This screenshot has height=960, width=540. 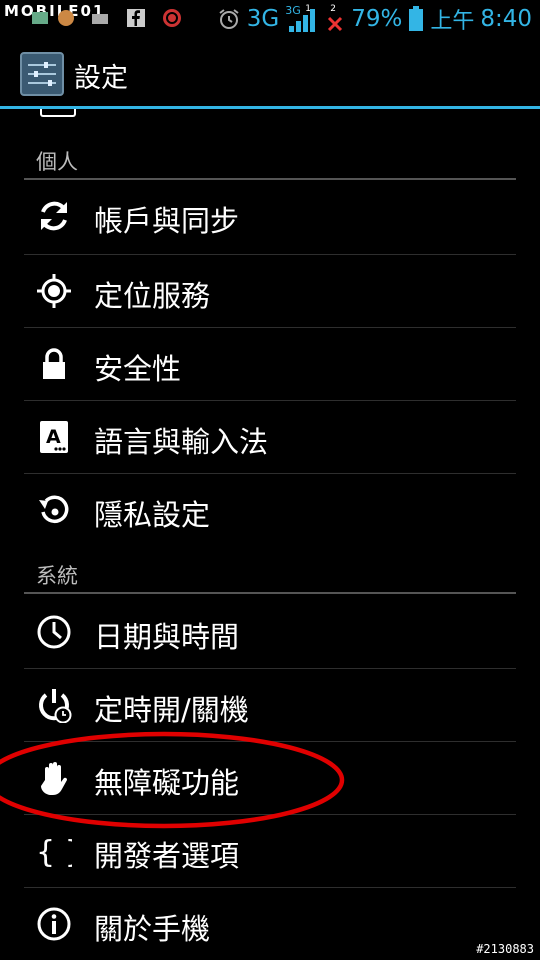 I want to click on settings-item-label: 定位服務, so click(x=152, y=296).